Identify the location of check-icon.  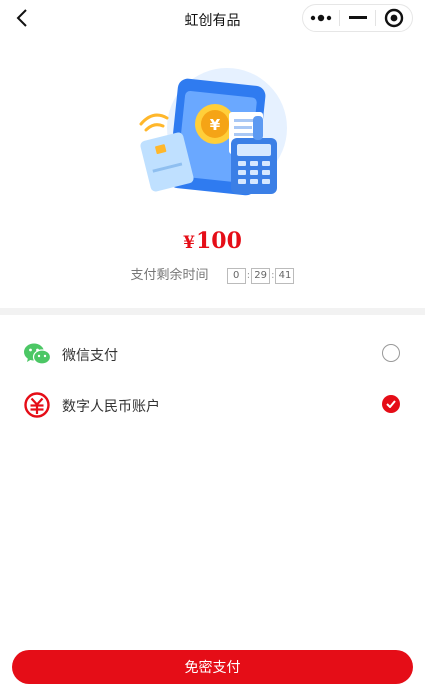
(391, 404).